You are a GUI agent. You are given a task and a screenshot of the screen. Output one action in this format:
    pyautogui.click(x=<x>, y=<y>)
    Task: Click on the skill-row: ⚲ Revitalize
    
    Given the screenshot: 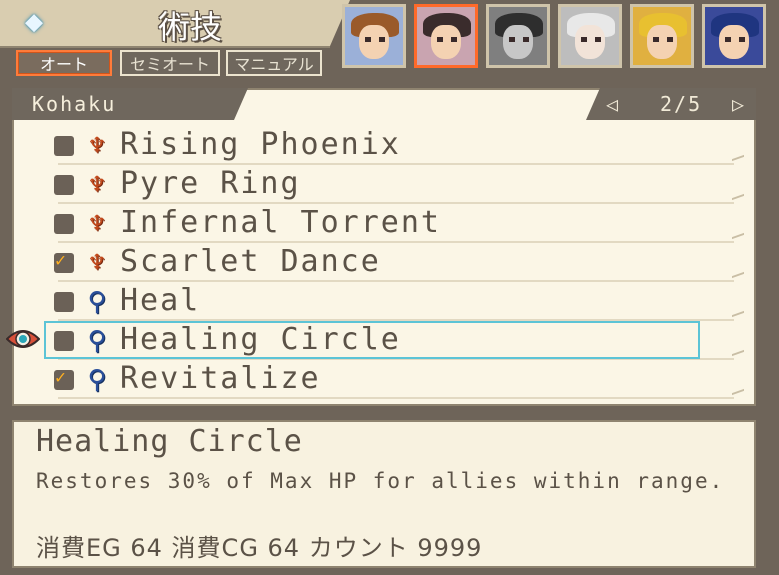 What is the action you would take?
    pyautogui.click(x=384, y=379)
    